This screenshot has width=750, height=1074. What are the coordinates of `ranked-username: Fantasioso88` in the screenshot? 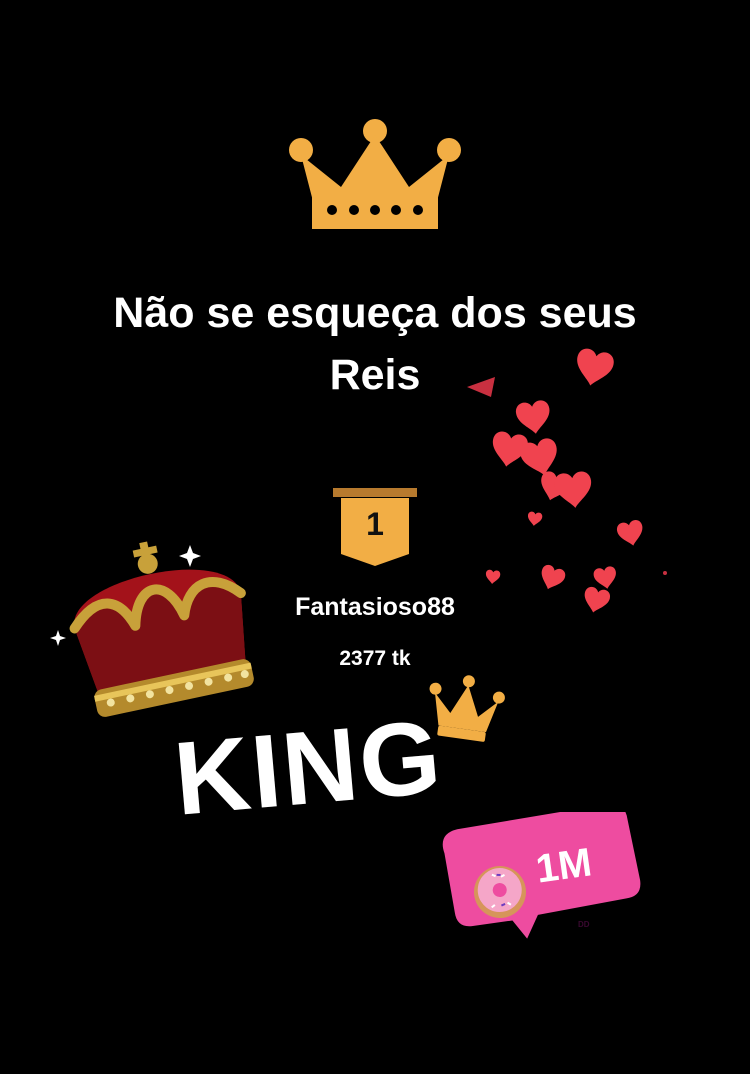 It's located at (375, 607).